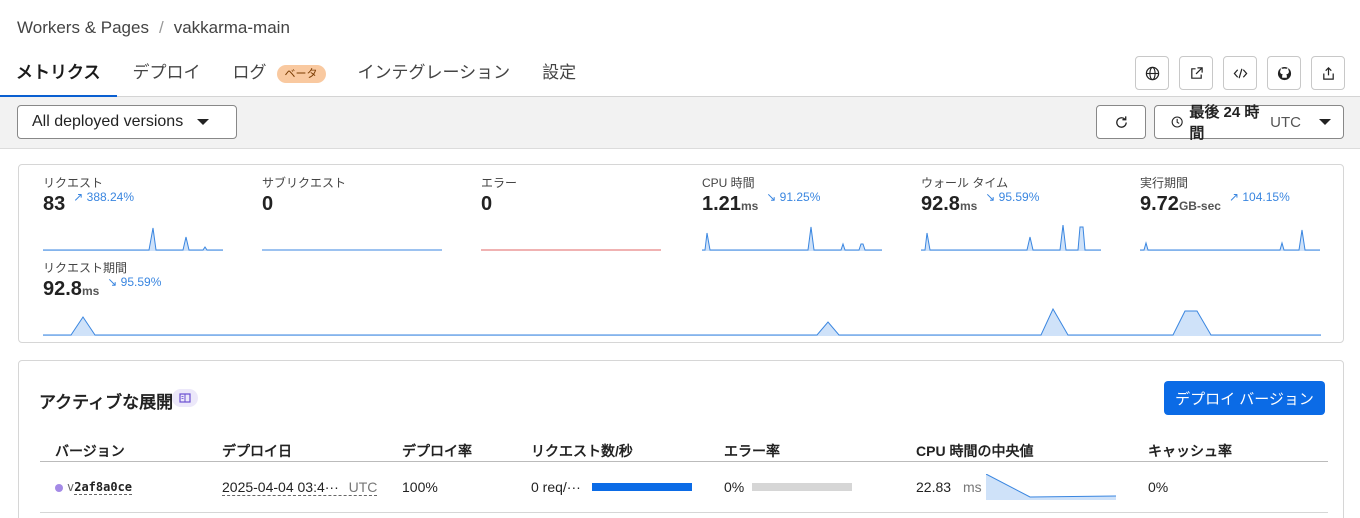 The height and width of the screenshot is (518, 1360). Describe the element at coordinates (106, 402) in the screenshot. I see `deployments-title: アクティブな展開` at that location.